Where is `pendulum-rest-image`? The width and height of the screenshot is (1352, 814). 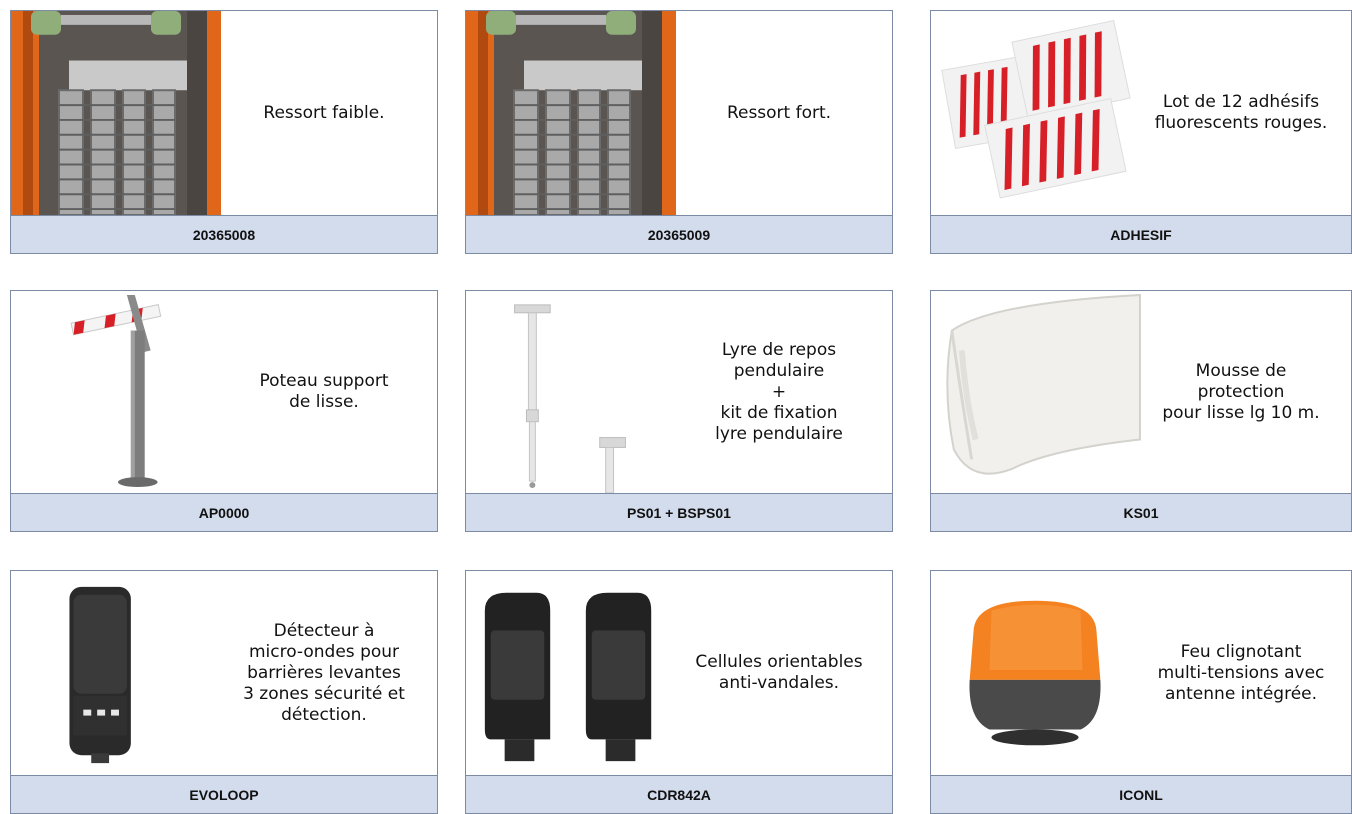 pendulum-rest-image is located at coordinates (571, 392).